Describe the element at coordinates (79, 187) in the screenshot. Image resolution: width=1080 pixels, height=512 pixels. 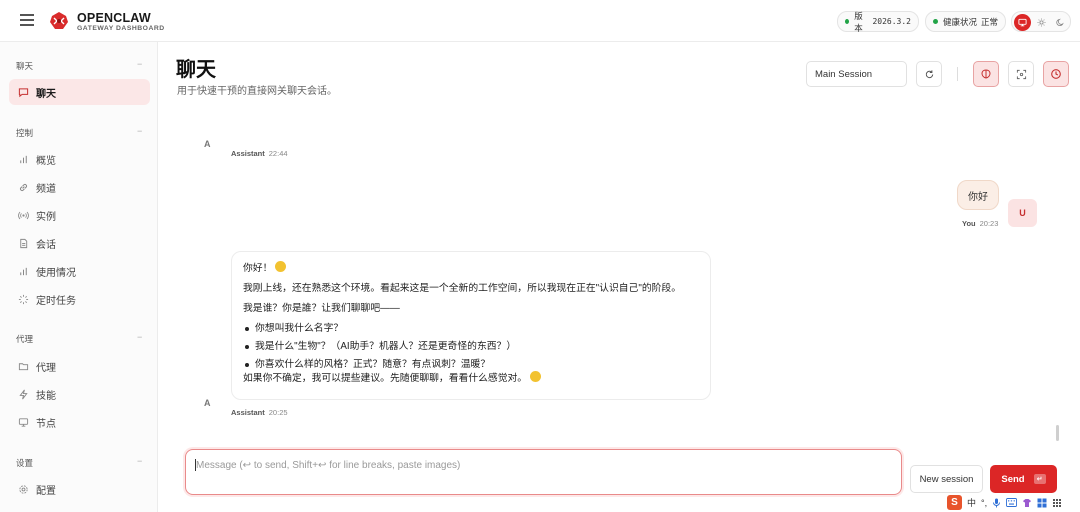
I see `sidebar-item-channels: 频道` at that location.